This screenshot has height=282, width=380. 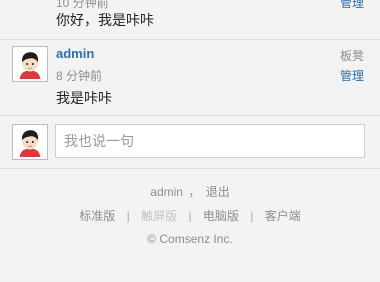 I want to click on comment-text: 我是咔咔, so click(x=84, y=98).